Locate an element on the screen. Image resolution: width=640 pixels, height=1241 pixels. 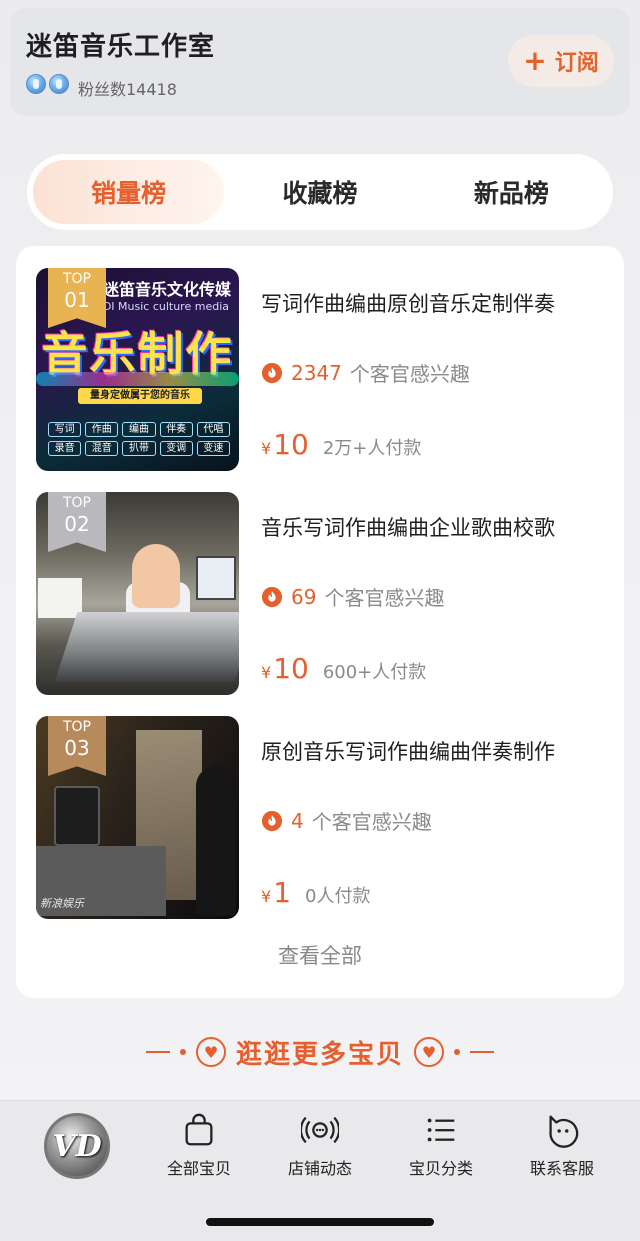
shop-logo-text: VD is located at coordinates (77, 1146).